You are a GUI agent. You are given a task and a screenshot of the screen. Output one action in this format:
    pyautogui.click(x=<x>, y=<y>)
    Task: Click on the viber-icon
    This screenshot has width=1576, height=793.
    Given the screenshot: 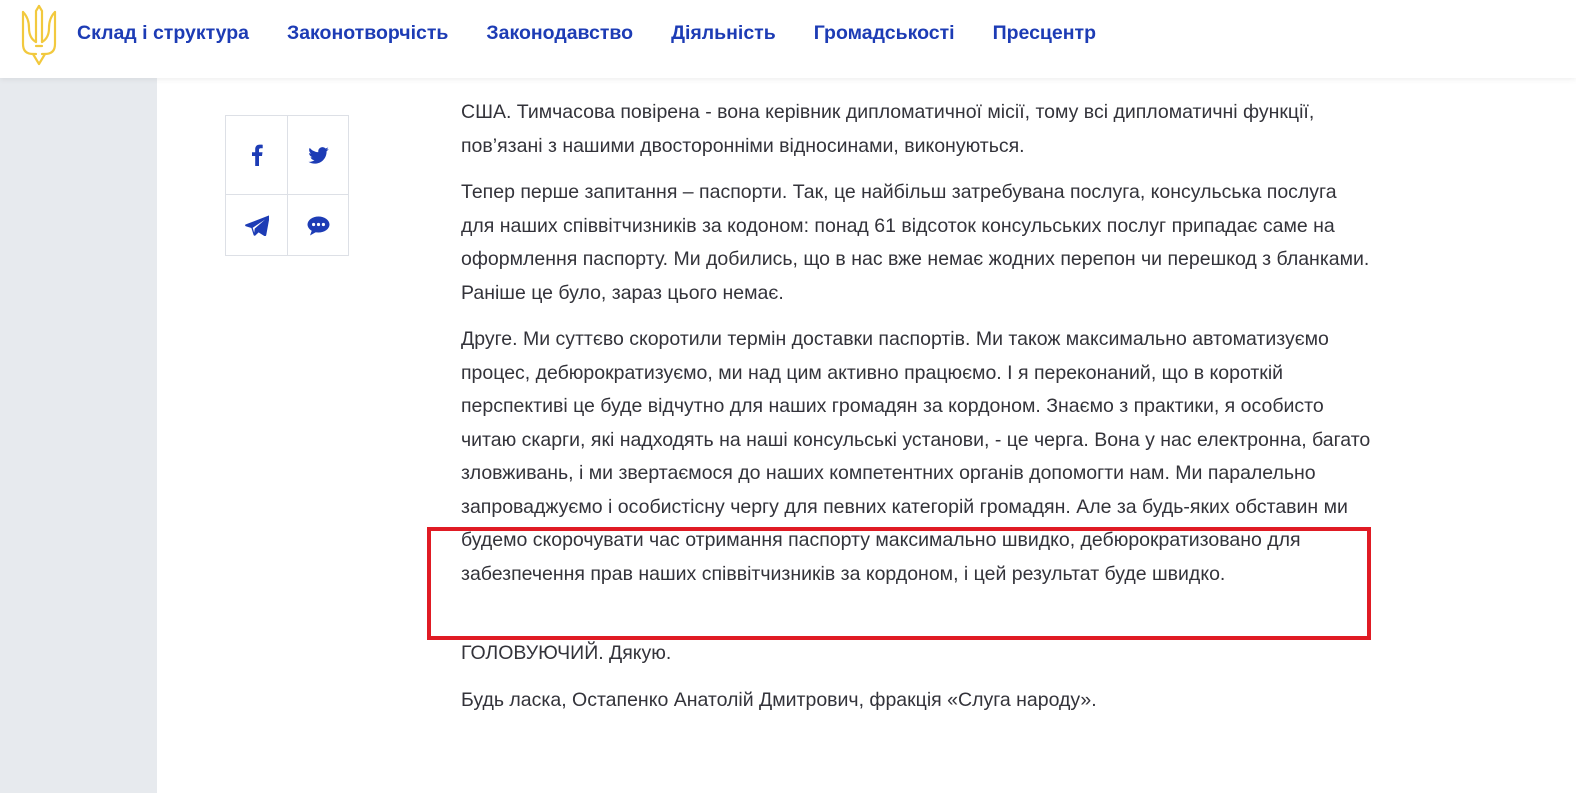 What is the action you would take?
    pyautogui.click(x=318, y=225)
    